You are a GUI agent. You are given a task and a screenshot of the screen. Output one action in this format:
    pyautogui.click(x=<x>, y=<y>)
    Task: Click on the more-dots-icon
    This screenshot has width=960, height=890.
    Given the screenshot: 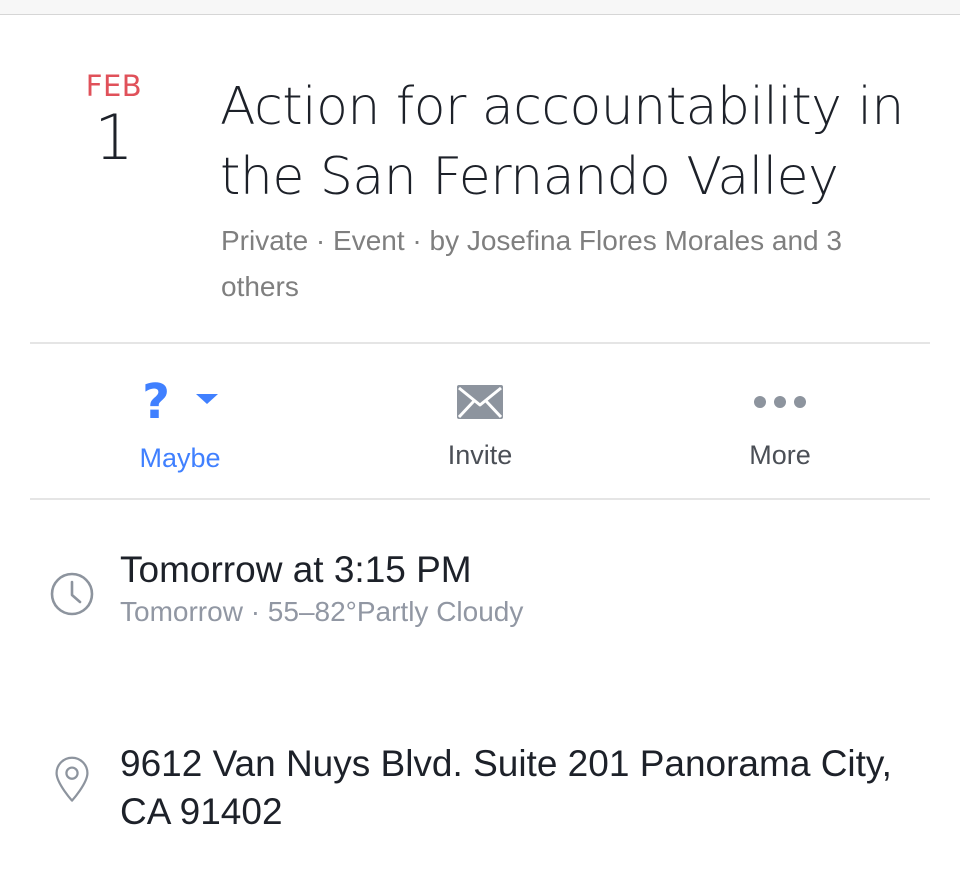 What is the action you would take?
    pyautogui.click(x=780, y=402)
    